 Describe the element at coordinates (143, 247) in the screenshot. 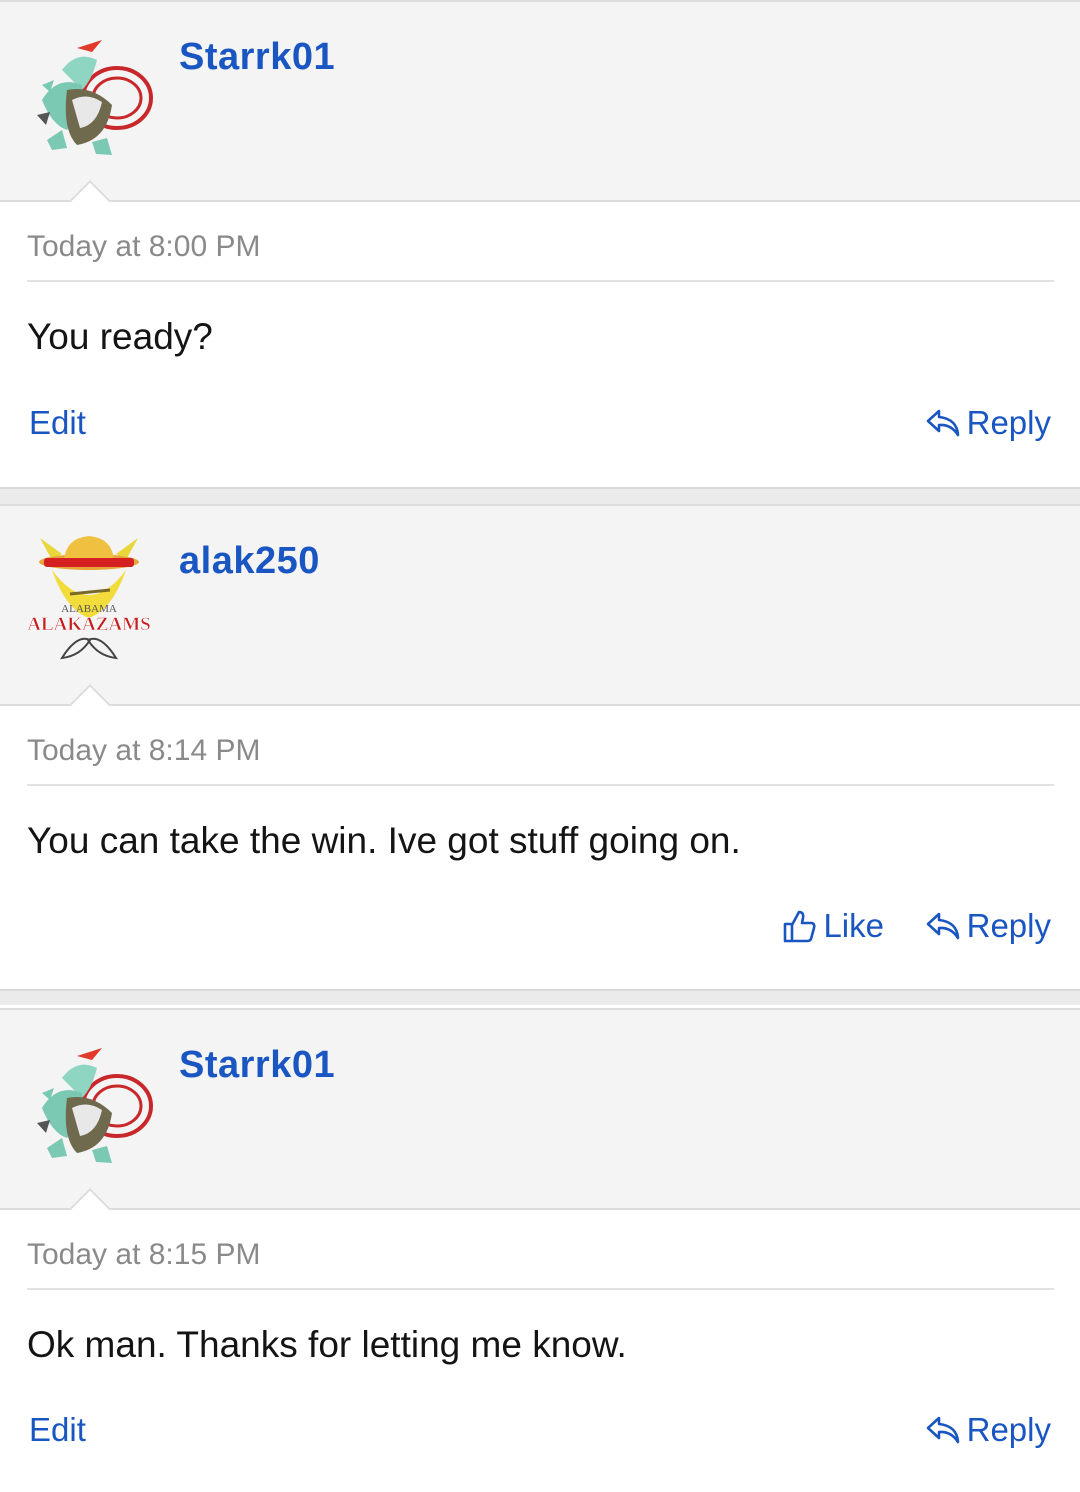

I see `timestamp: Today at 8:00 PM` at that location.